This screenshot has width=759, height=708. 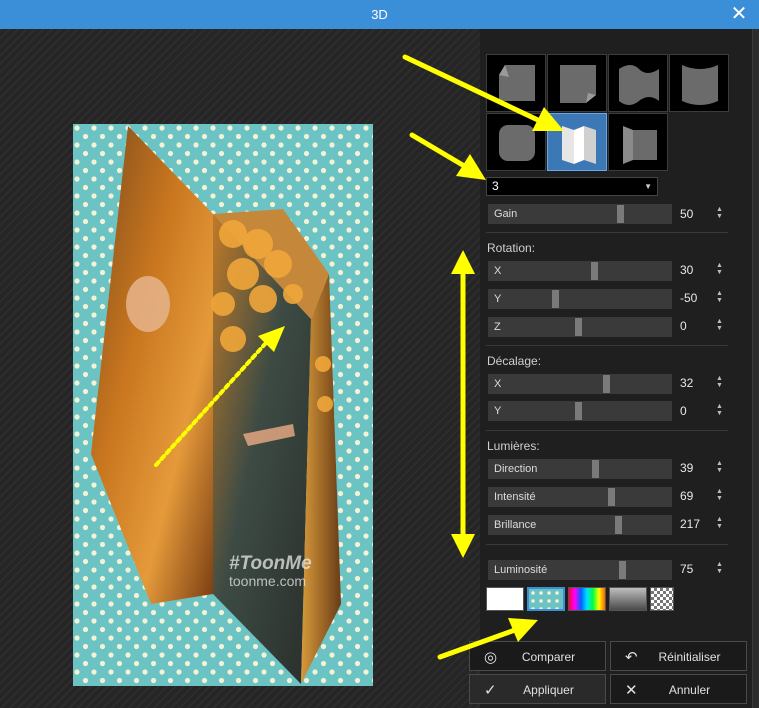 What do you see at coordinates (696, 496) in the screenshot?
I see `intensity-value: 69` at bounding box center [696, 496].